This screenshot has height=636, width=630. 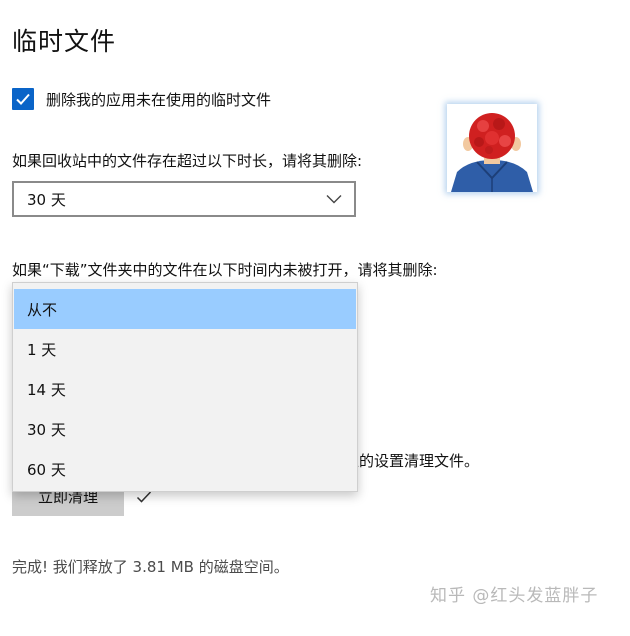 What do you see at coordinates (187, 161) in the screenshot?
I see `recycle-bin-label: 如果回收站中的文件存在超过以下时长，请将其删除:` at bounding box center [187, 161].